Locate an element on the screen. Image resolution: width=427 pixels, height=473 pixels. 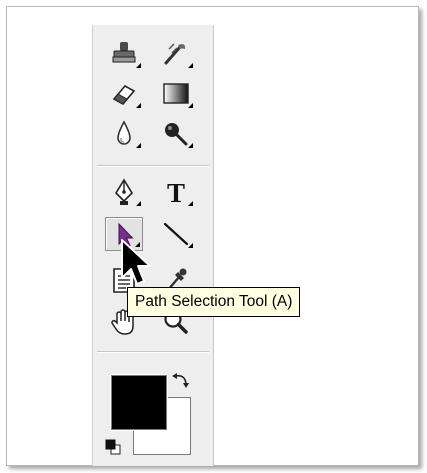
type-tool: T is located at coordinates (176, 192).